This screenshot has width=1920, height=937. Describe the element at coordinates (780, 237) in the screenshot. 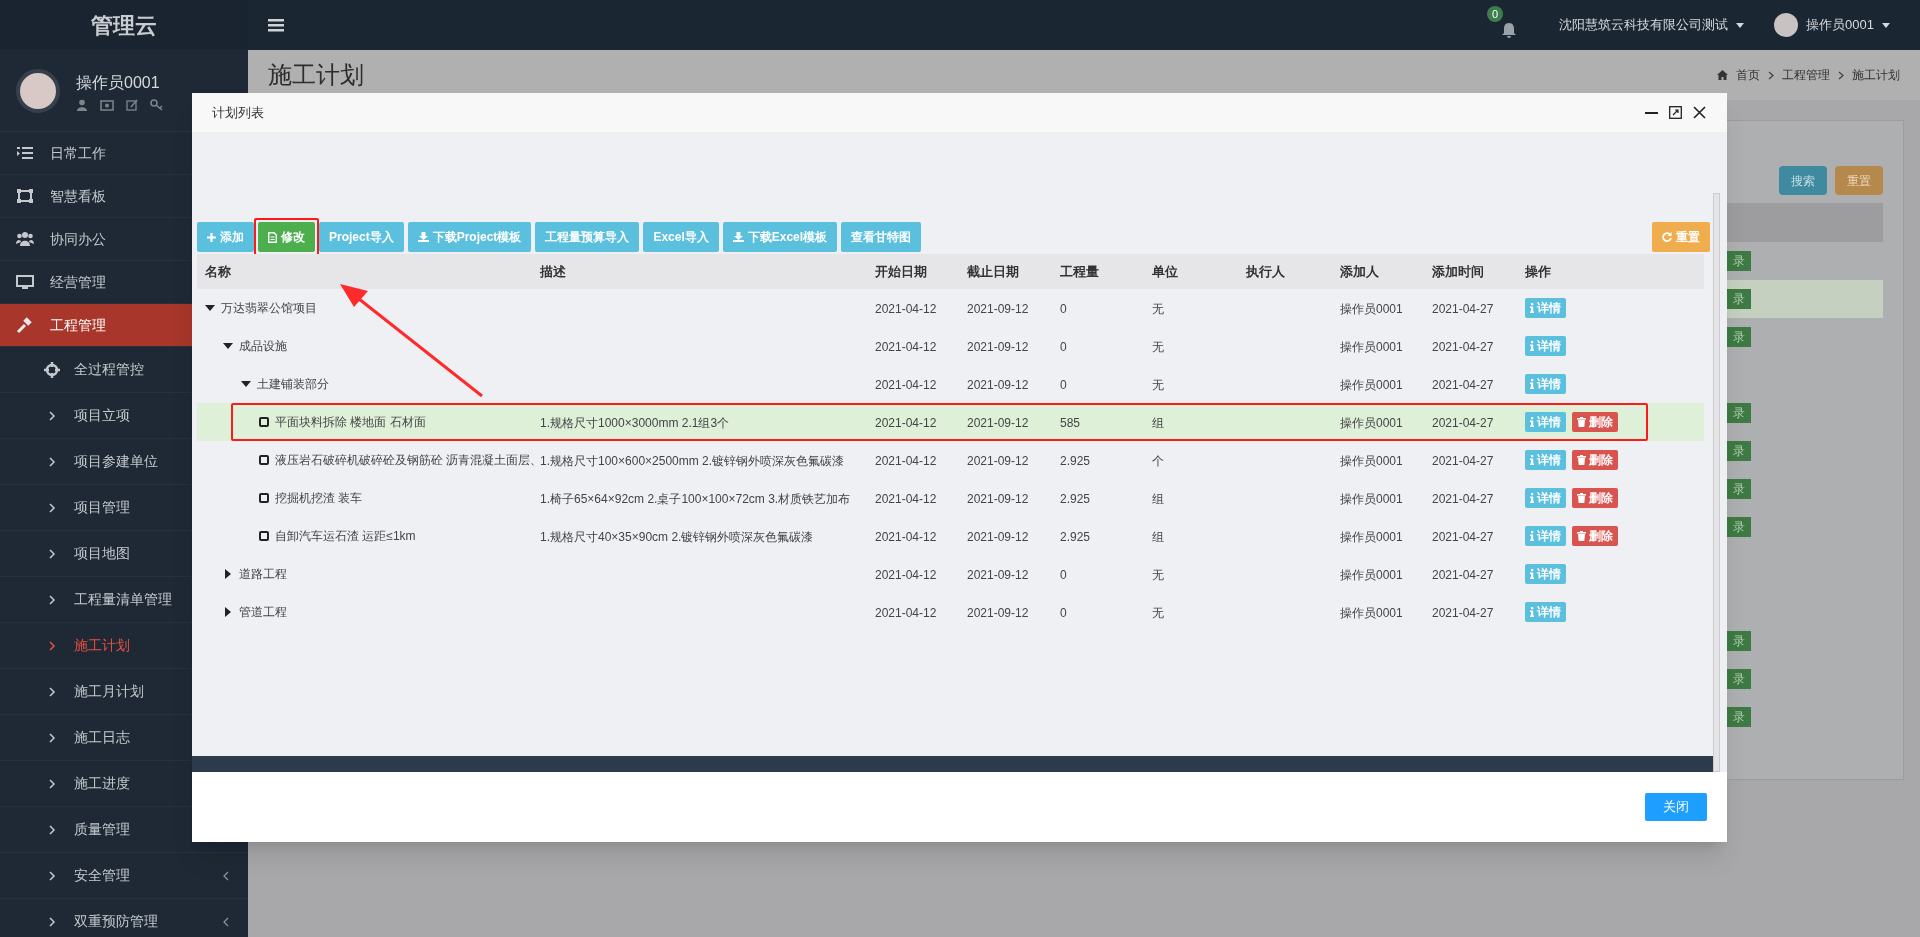

I see `toolbar-button: 下载Excel模板` at that location.